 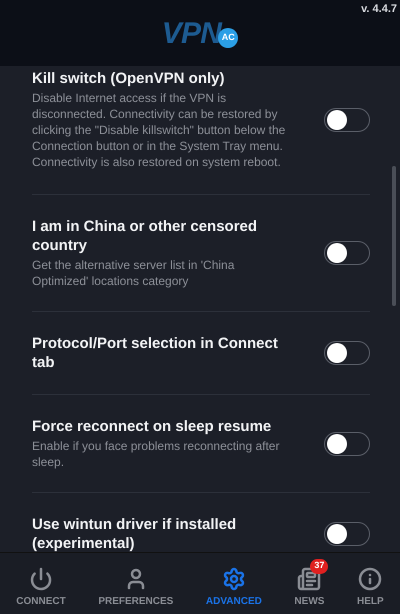 I want to click on nav-tab: ADVANCED, so click(x=234, y=583).